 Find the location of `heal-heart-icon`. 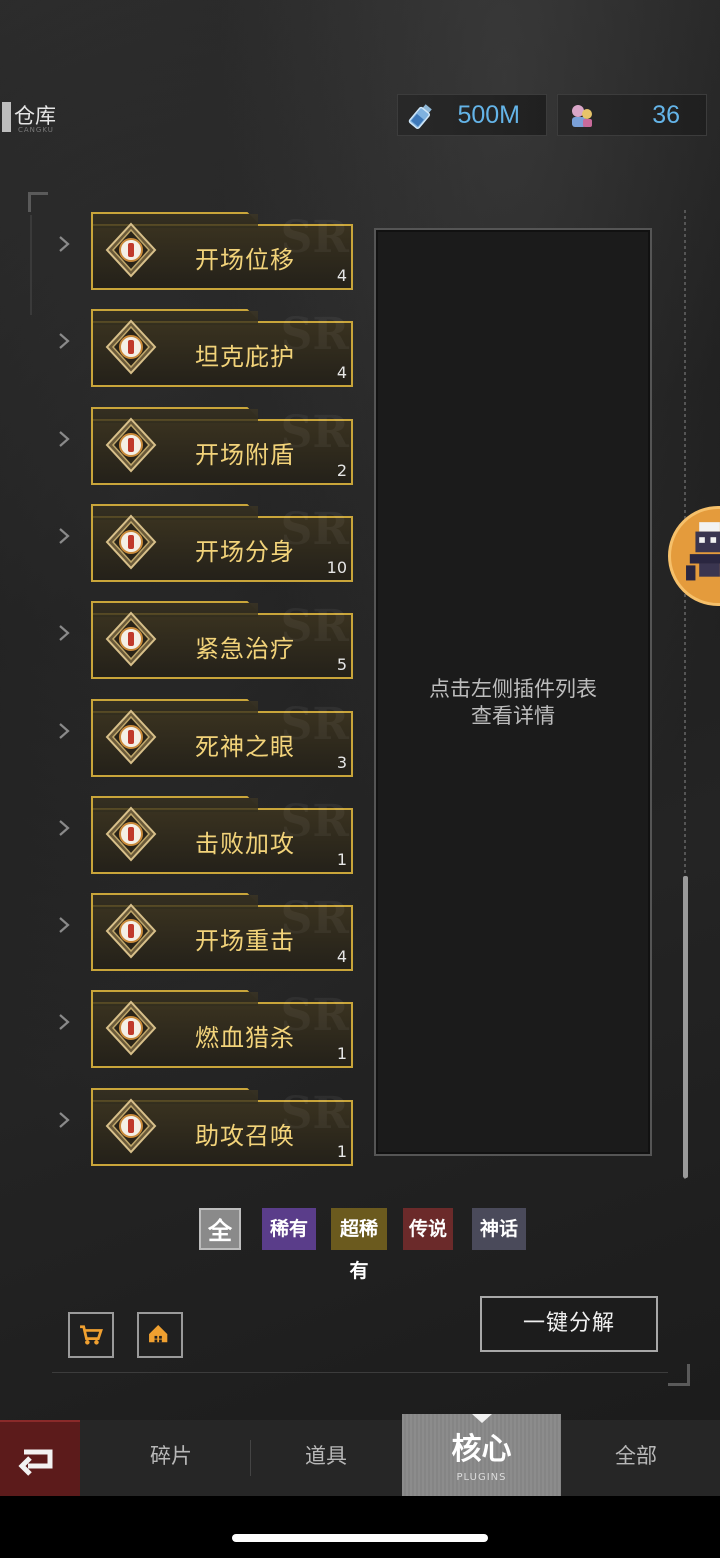

heal-heart-icon is located at coordinates (131, 639).